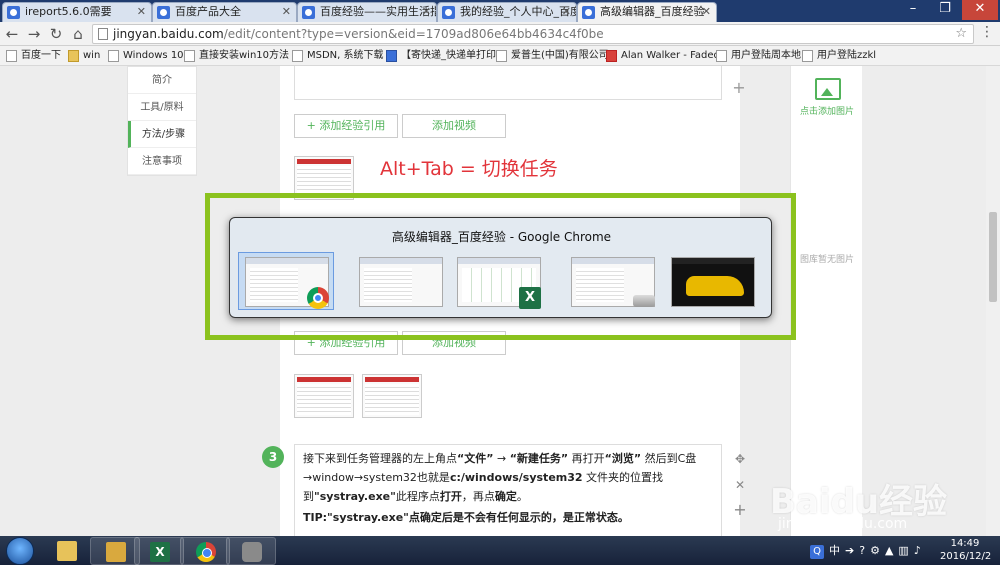  Describe the element at coordinates (12, 34) in the screenshot. I see `back-arrow-icon: ←` at that location.